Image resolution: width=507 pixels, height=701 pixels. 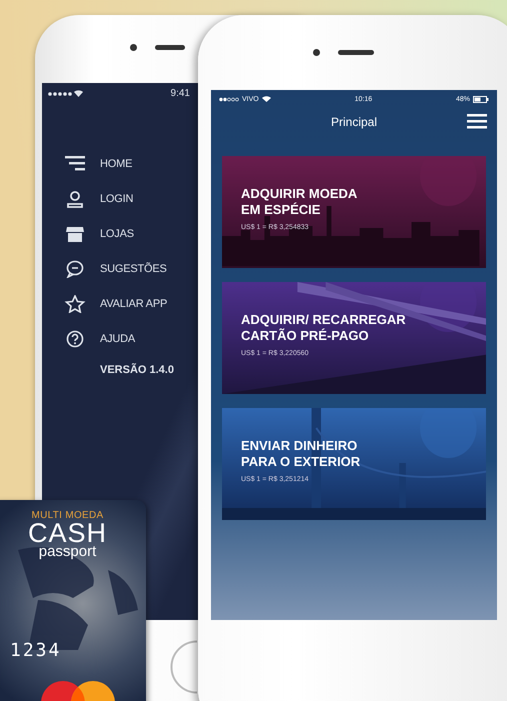 What do you see at coordinates (137, 370) in the screenshot?
I see `version-label: VERSÃO 1.4.0` at bounding box center [137, 370].